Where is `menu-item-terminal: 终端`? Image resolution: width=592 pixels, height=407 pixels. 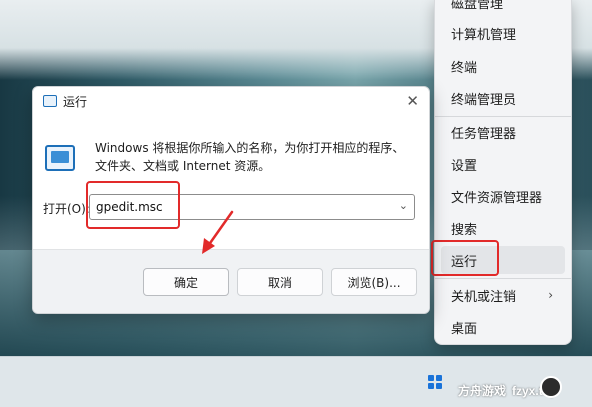 menu-item-terminal: 终端 is located at coordinates (503, 66).